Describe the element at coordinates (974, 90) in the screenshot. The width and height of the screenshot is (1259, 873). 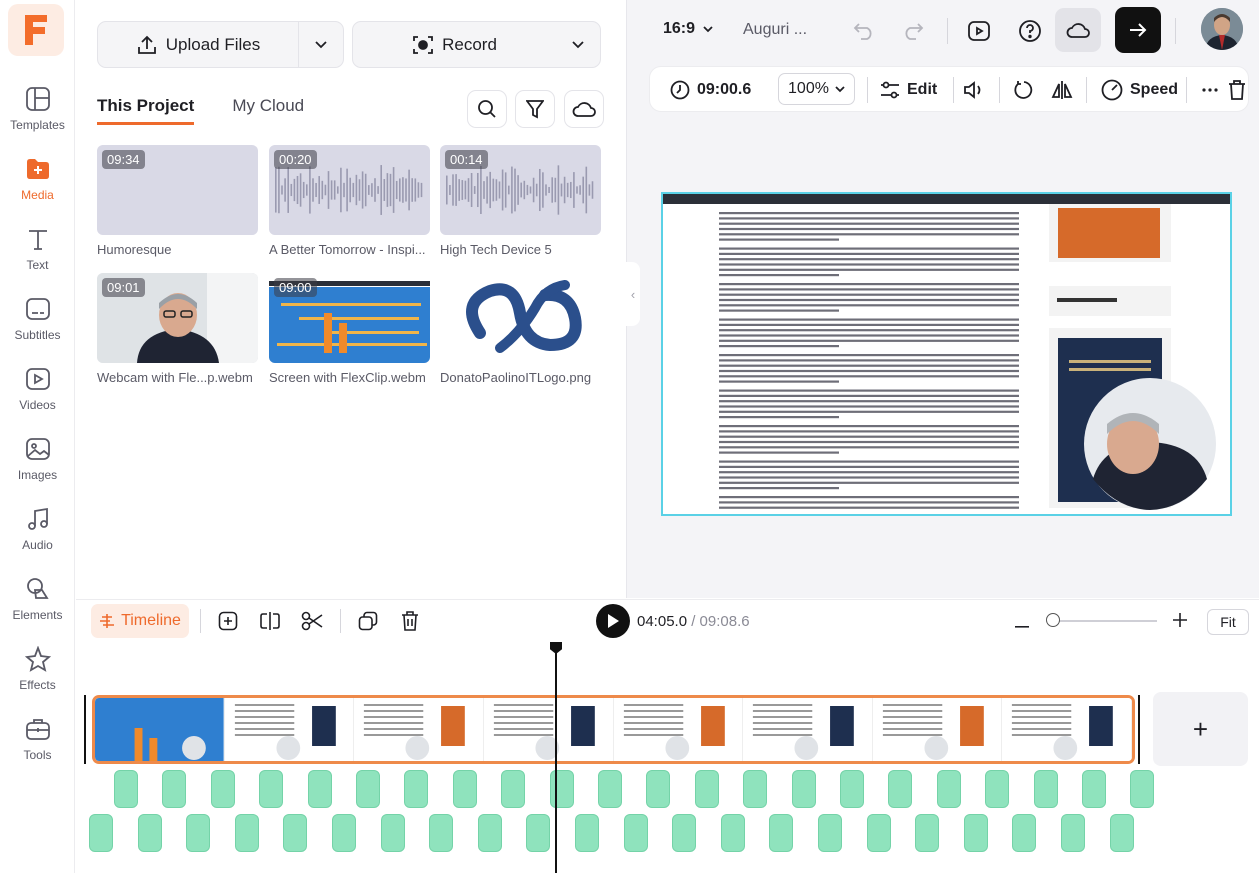
I see `volume-button` at that location.